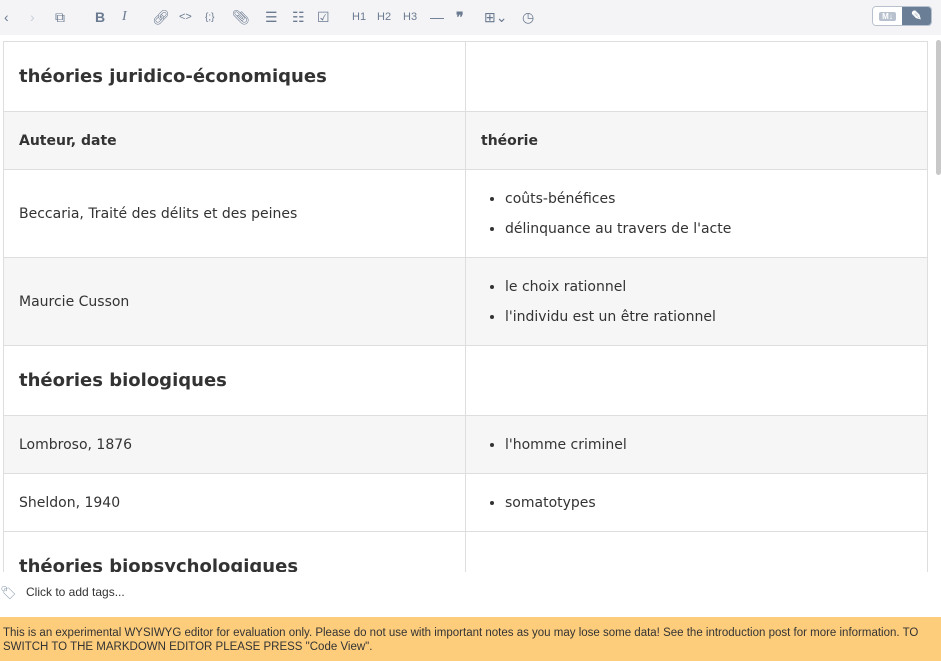  I want to click on table-row: théories biopsychologiques, so click(465, 551).